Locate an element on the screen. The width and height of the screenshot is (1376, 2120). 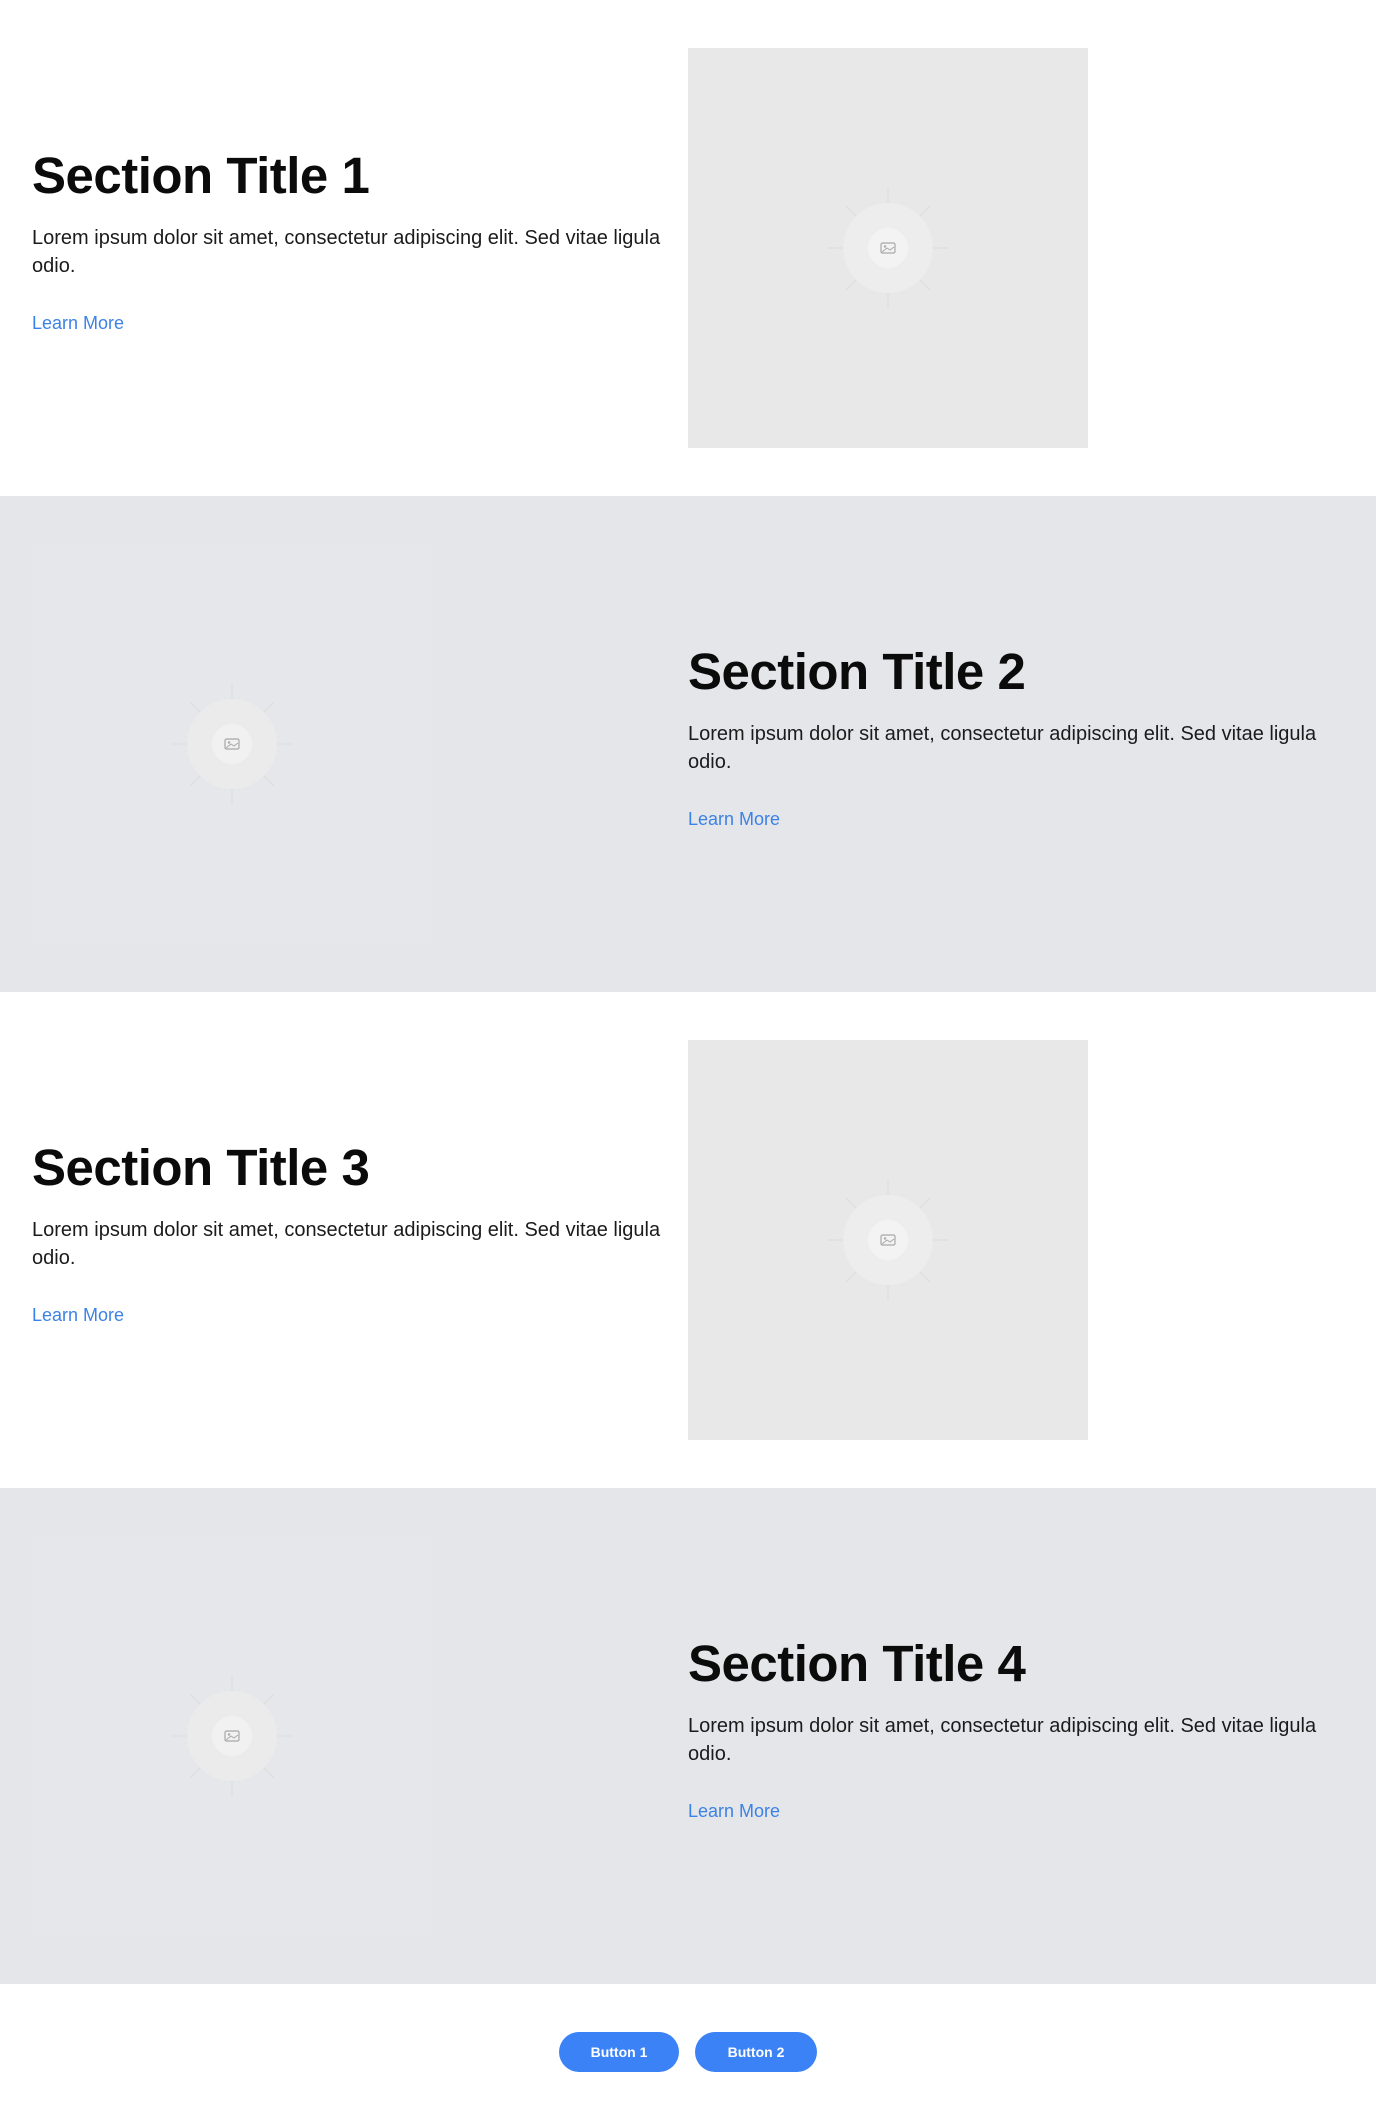
button-1: Button 1 is located at coordinates (619, 2052).